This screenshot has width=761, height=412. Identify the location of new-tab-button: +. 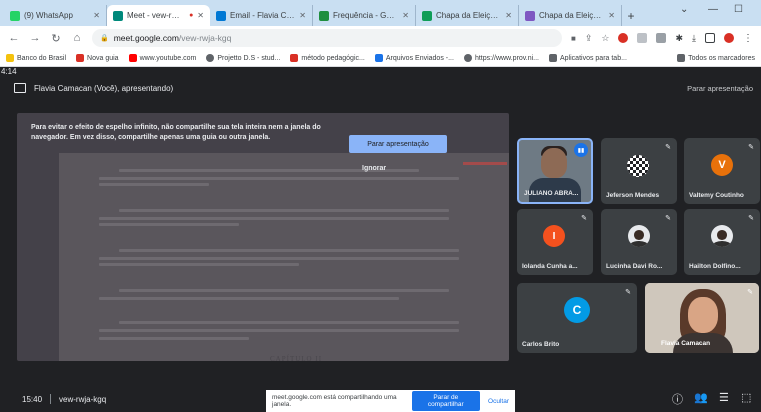
(631, 15).